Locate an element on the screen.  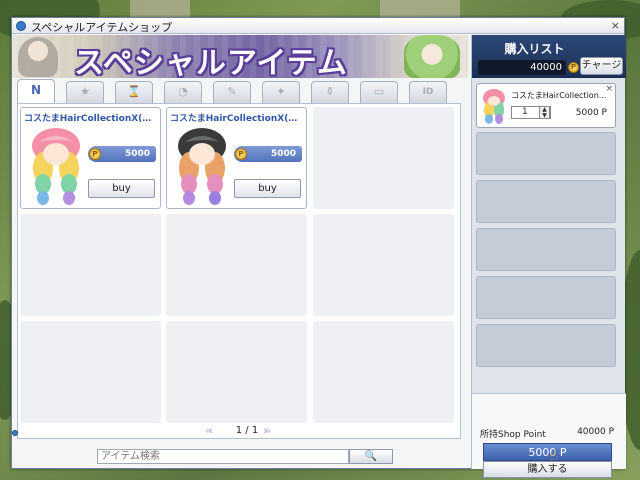
close-icon: × is located at coordinates (615, 25).